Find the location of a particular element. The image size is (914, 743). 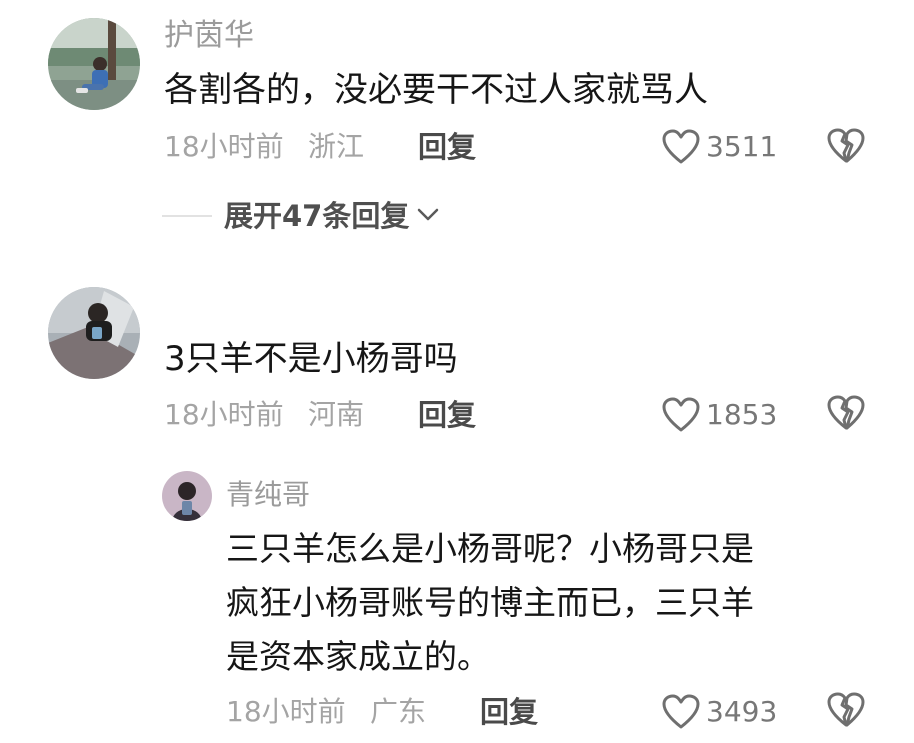

like-button: 3511 is located at coordinates (719, 147).